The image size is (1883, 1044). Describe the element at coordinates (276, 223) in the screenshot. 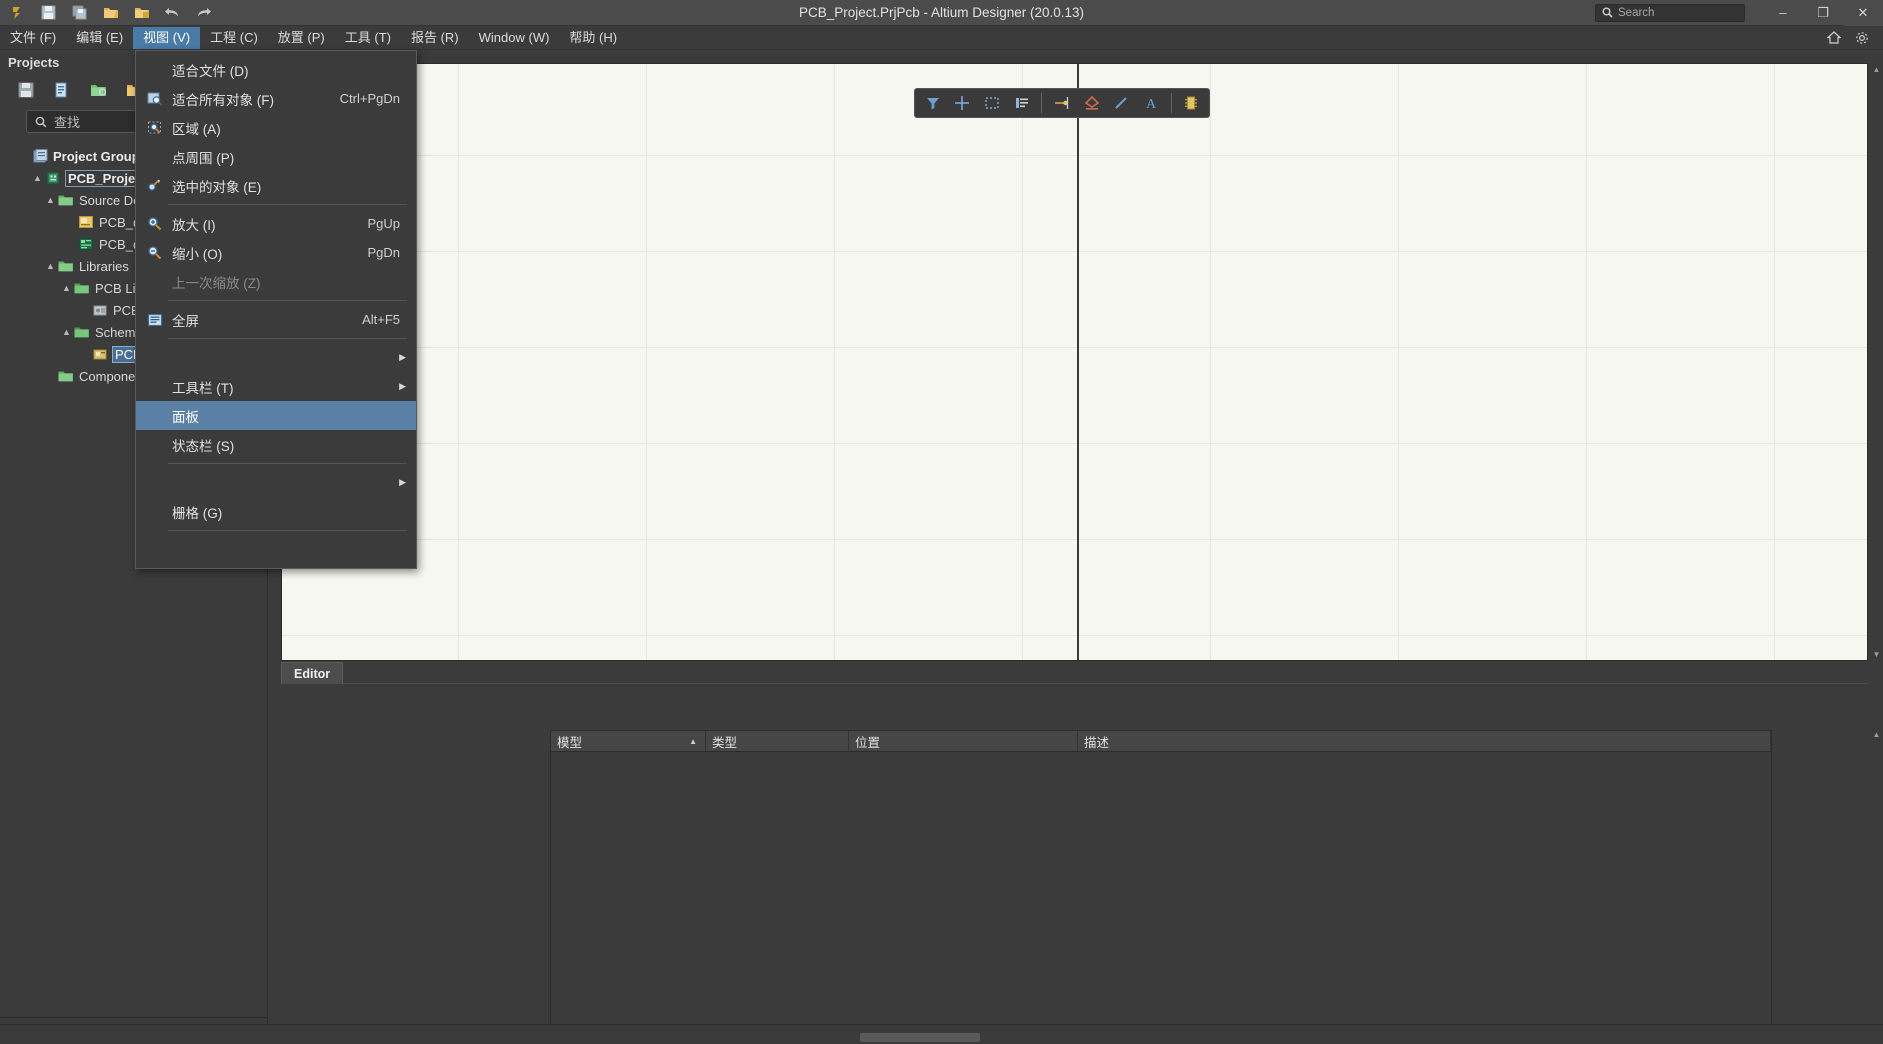

I see `menu-item-zoom-in: 放大 (I) PgUp` at that location.